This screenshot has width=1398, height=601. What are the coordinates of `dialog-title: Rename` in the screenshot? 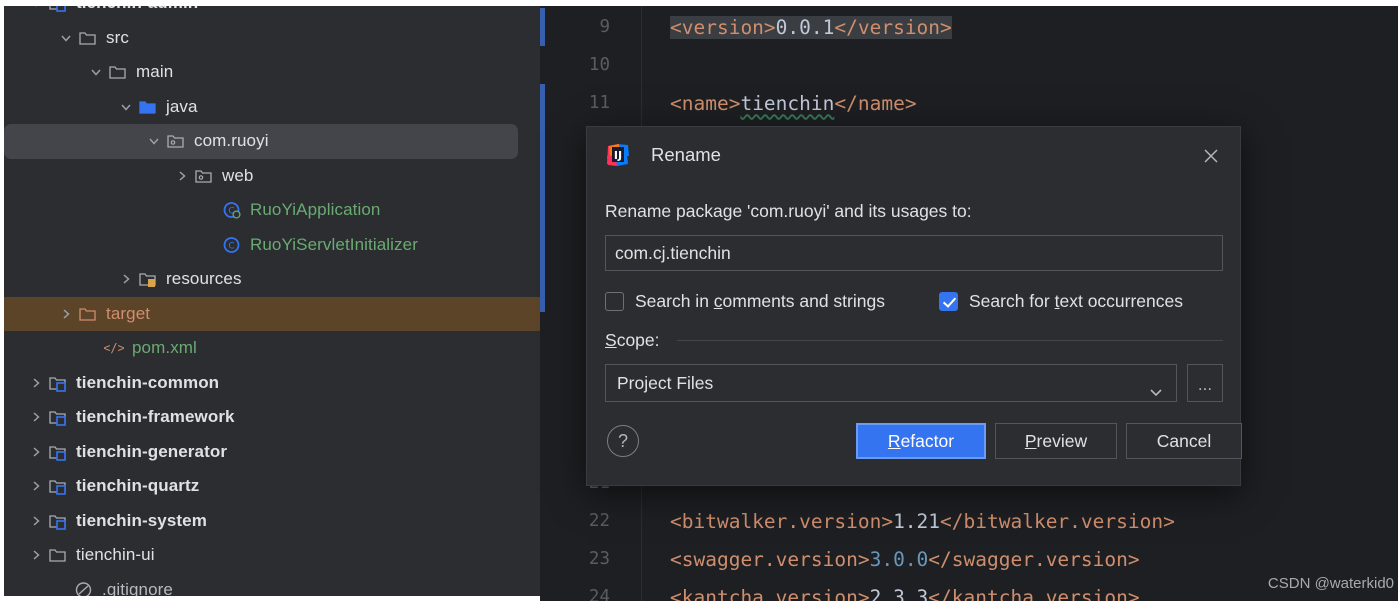 It's located at (686, 154).